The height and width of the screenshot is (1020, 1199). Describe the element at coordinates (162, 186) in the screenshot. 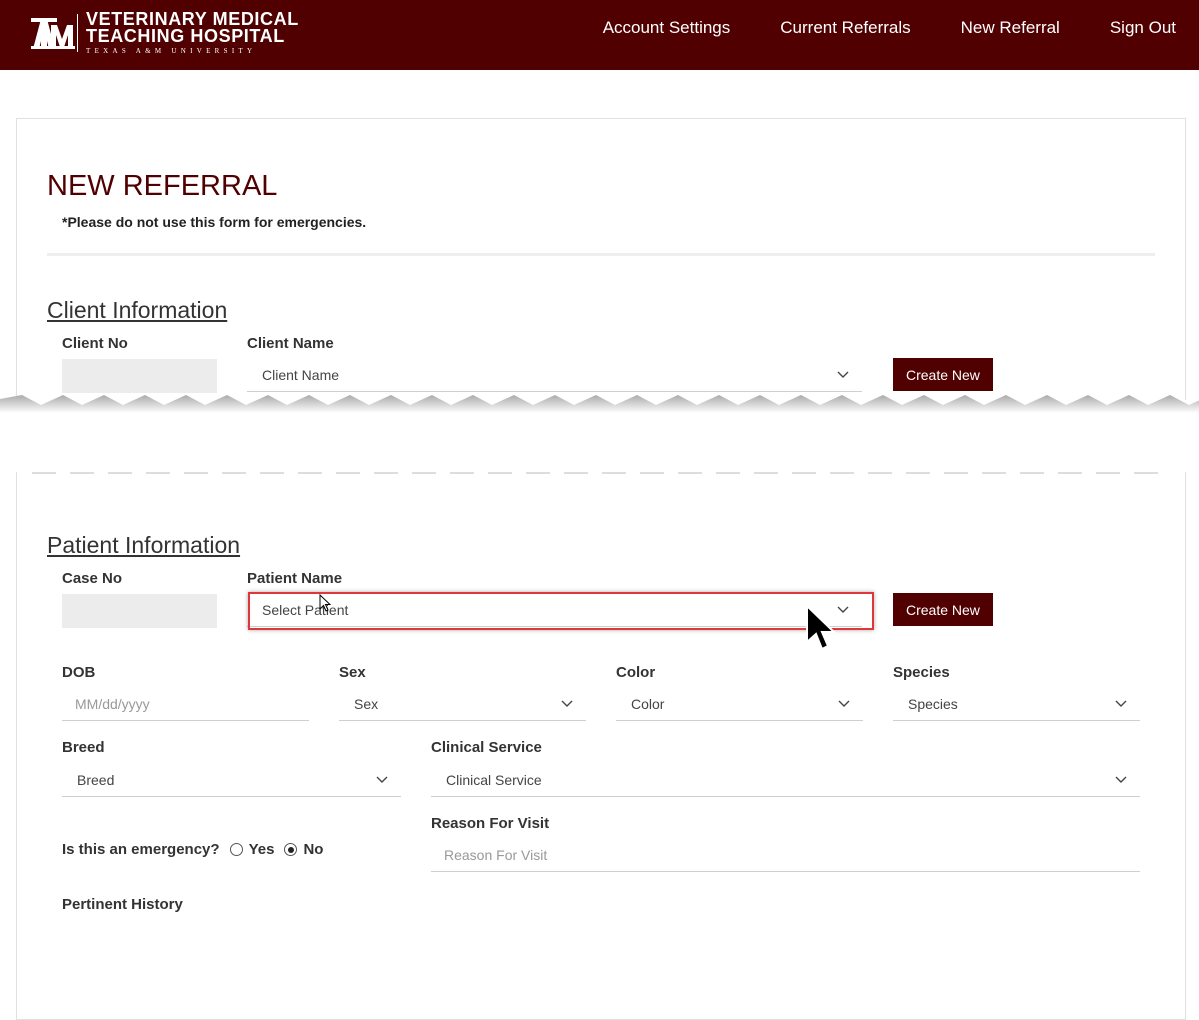

I see `page-title: NEW REFERRAL` at that location.